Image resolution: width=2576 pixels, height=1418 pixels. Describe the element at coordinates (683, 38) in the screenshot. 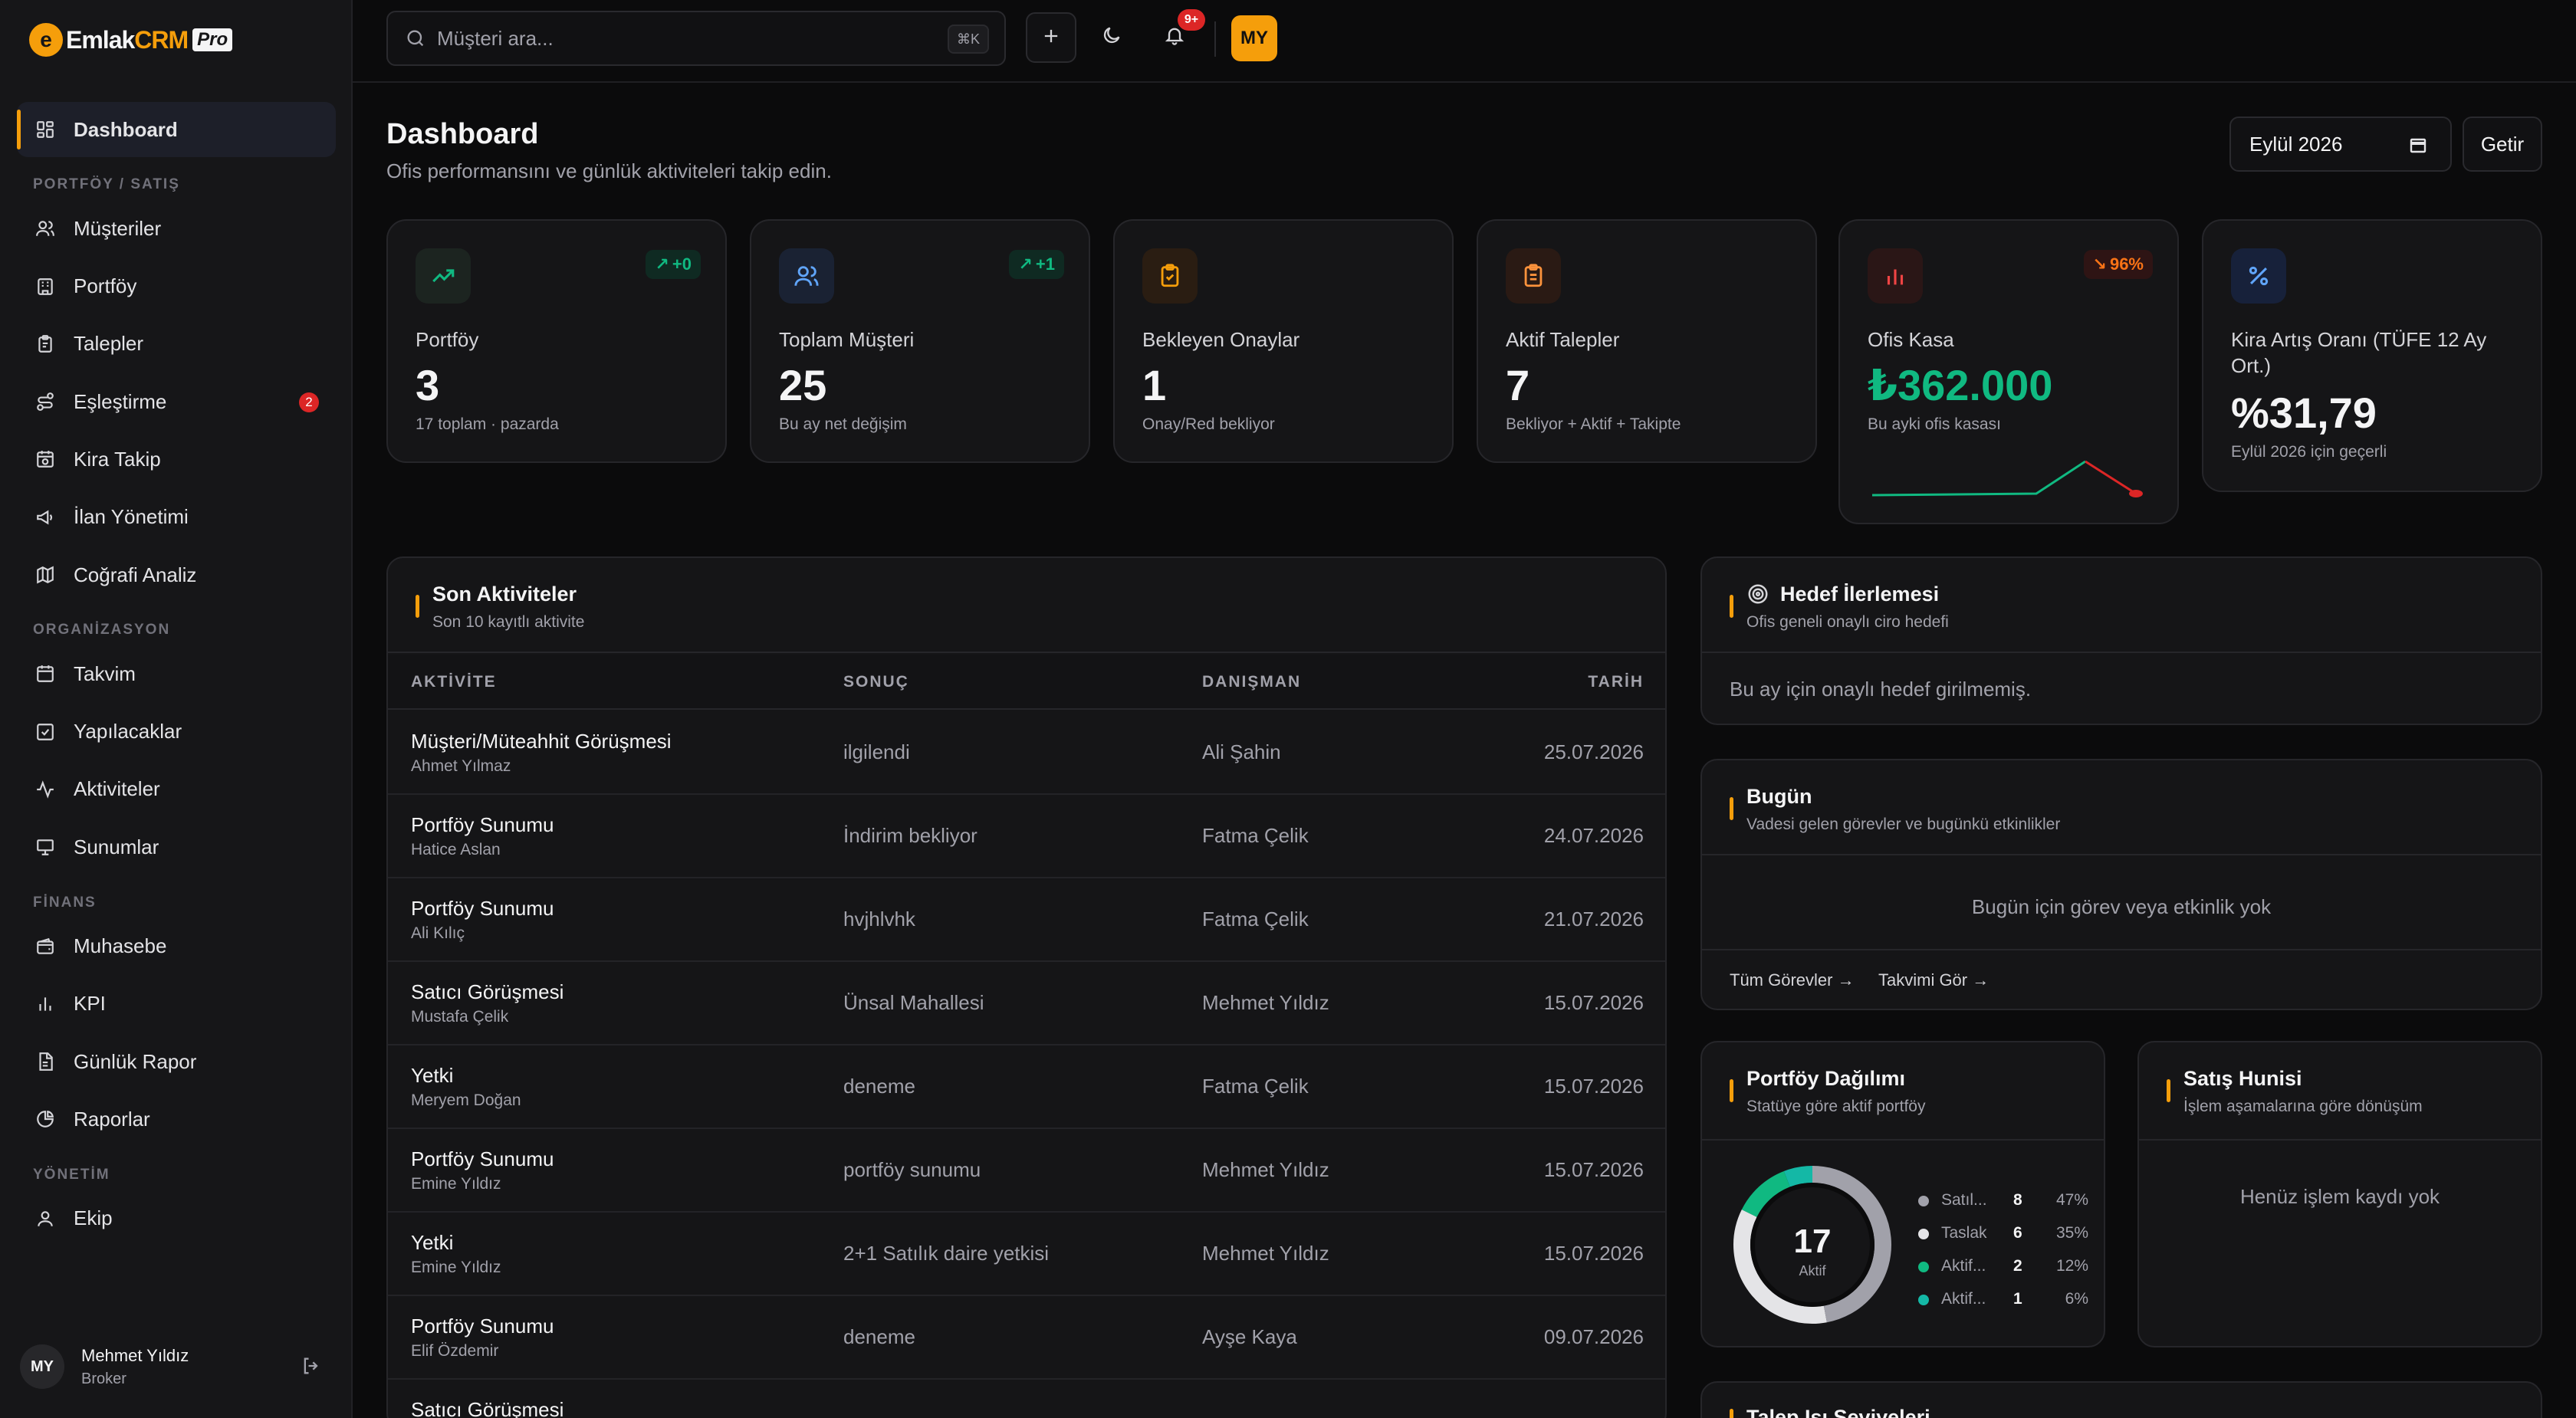

I see `search-input` at that location.